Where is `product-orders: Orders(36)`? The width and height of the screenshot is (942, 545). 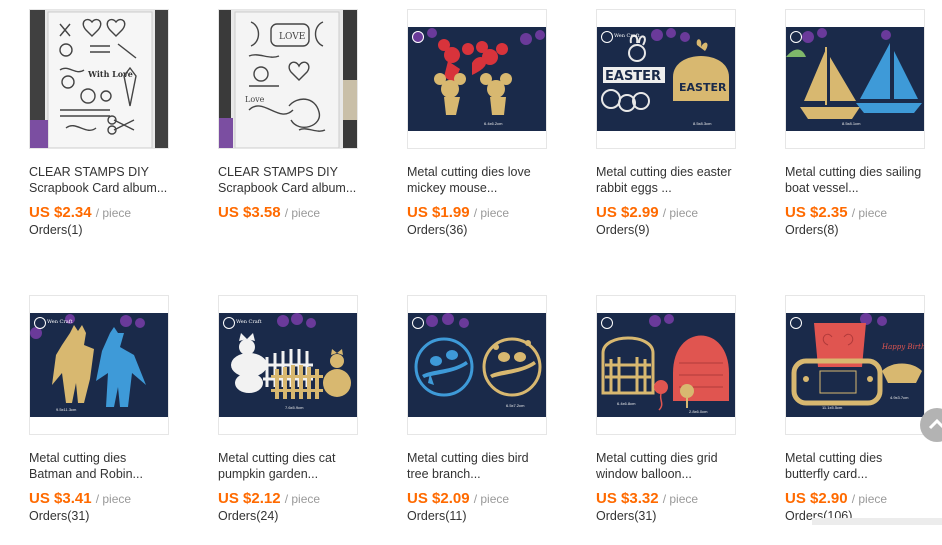 product-orders: Orders(36) is located at coordinates (437, 230).